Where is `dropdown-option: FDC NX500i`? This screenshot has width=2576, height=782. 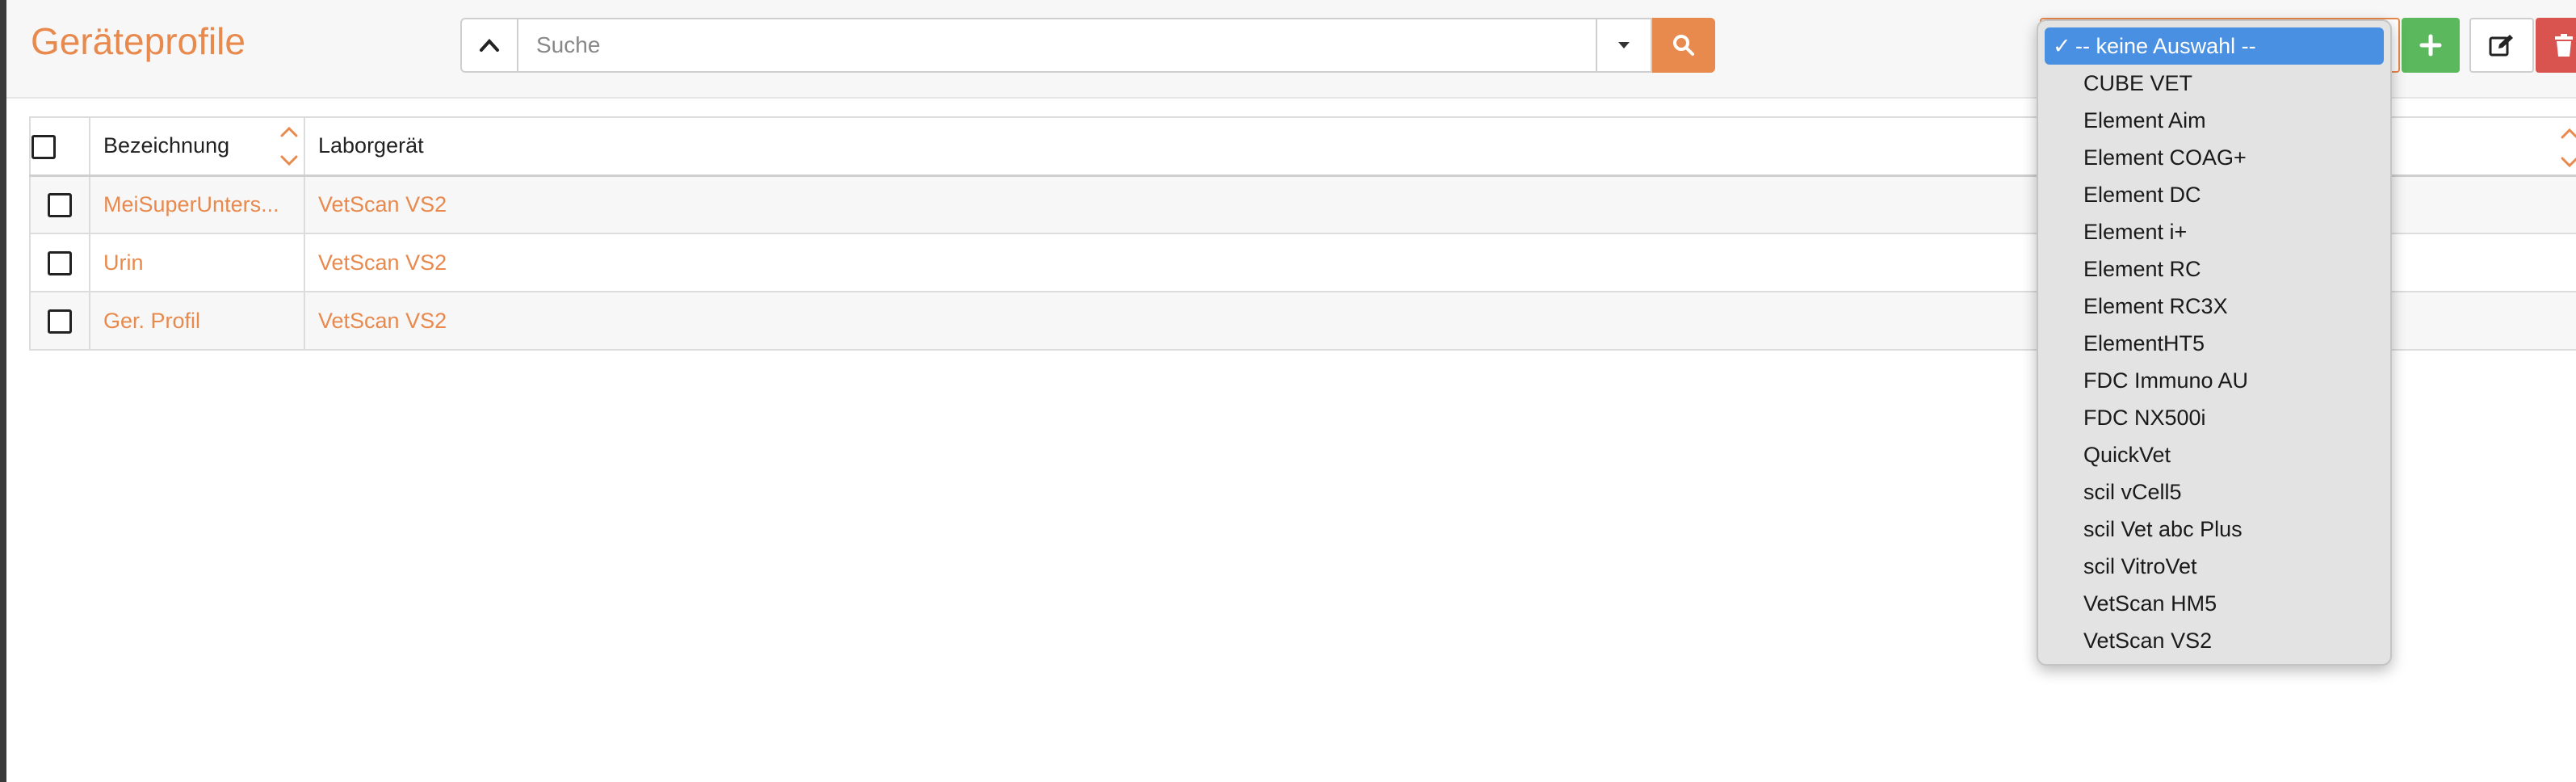
dropdown-option: FDC NX500i is located at coordinates (2214, 417).